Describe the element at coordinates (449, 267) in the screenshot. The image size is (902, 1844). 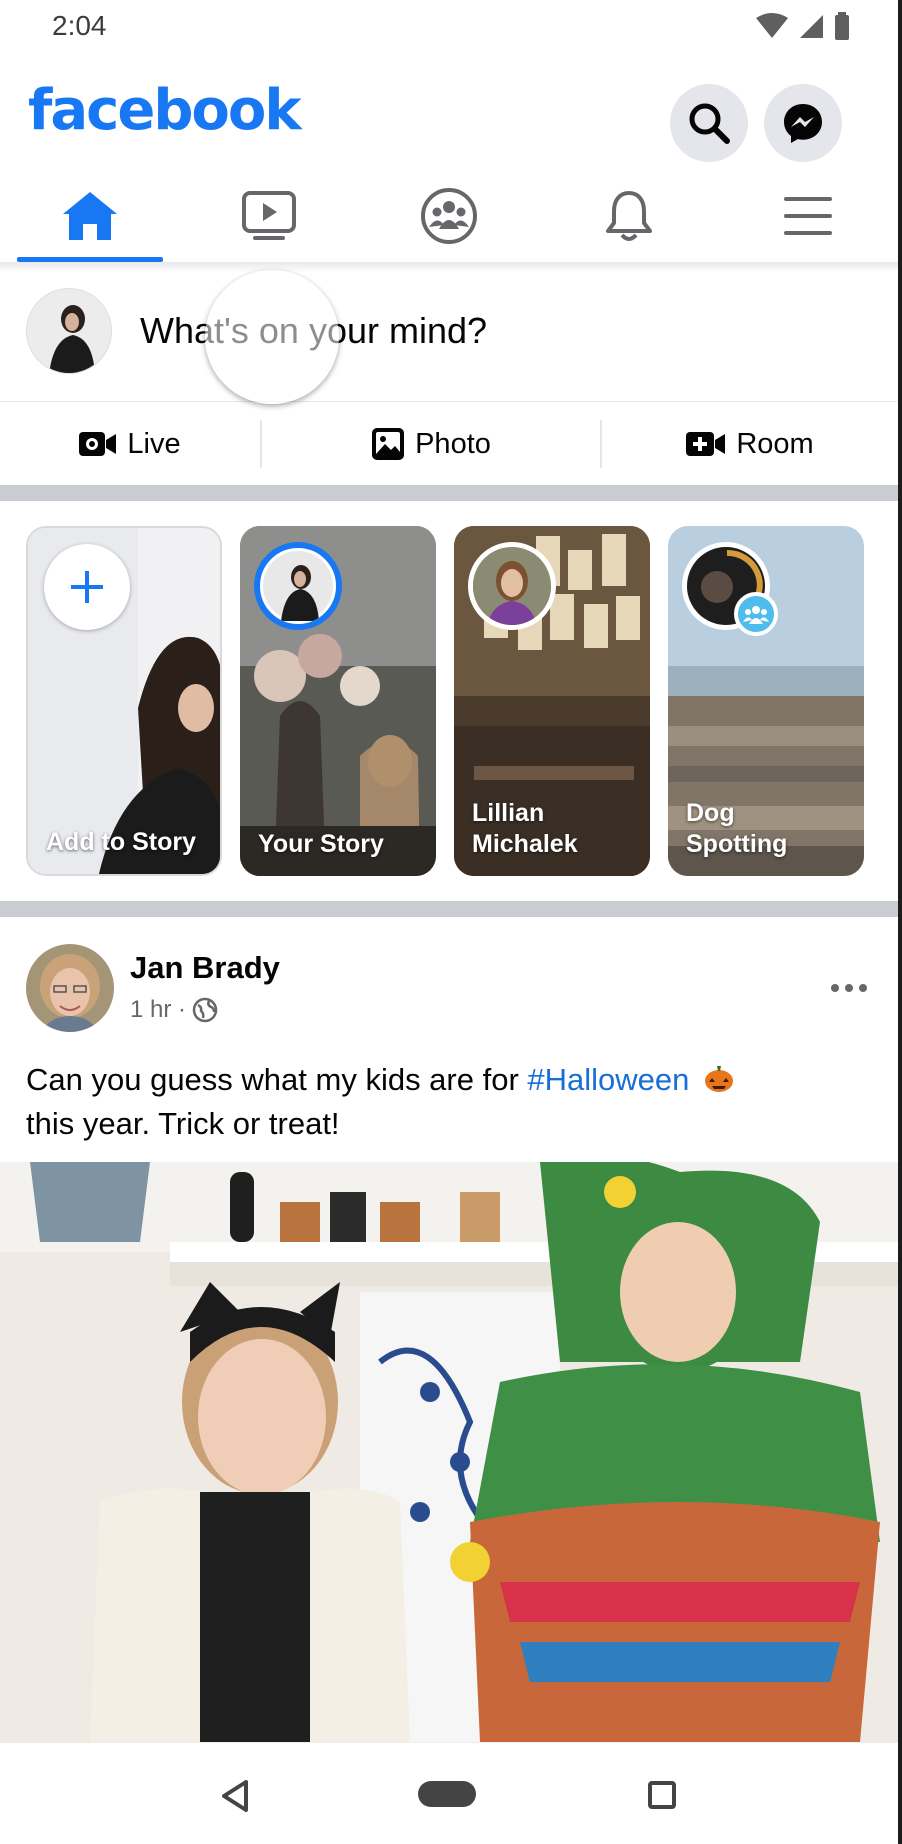
I see `tabs-shadow` at that location.